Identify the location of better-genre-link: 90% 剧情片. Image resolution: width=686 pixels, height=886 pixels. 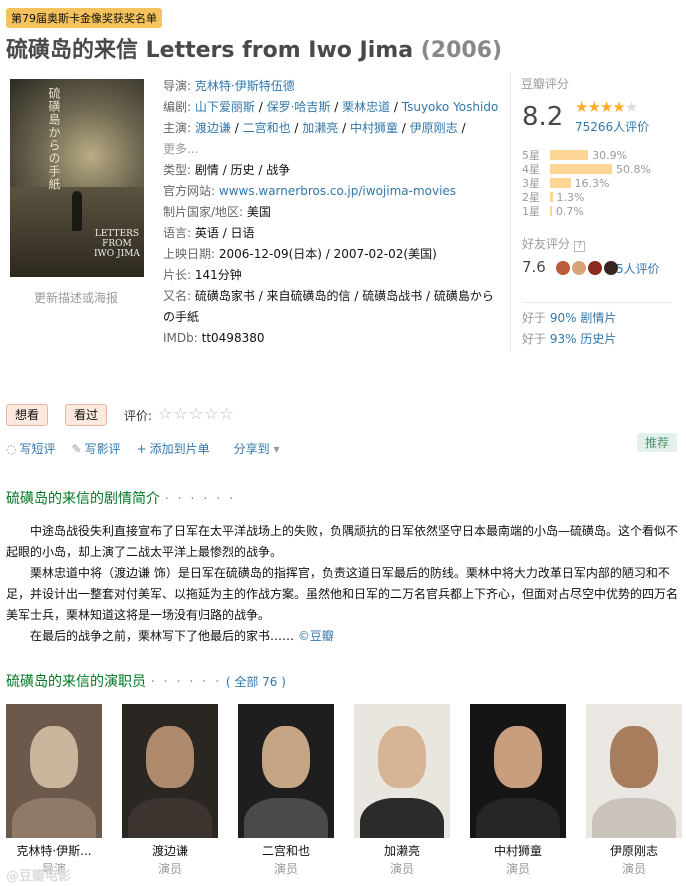
(583, 318).